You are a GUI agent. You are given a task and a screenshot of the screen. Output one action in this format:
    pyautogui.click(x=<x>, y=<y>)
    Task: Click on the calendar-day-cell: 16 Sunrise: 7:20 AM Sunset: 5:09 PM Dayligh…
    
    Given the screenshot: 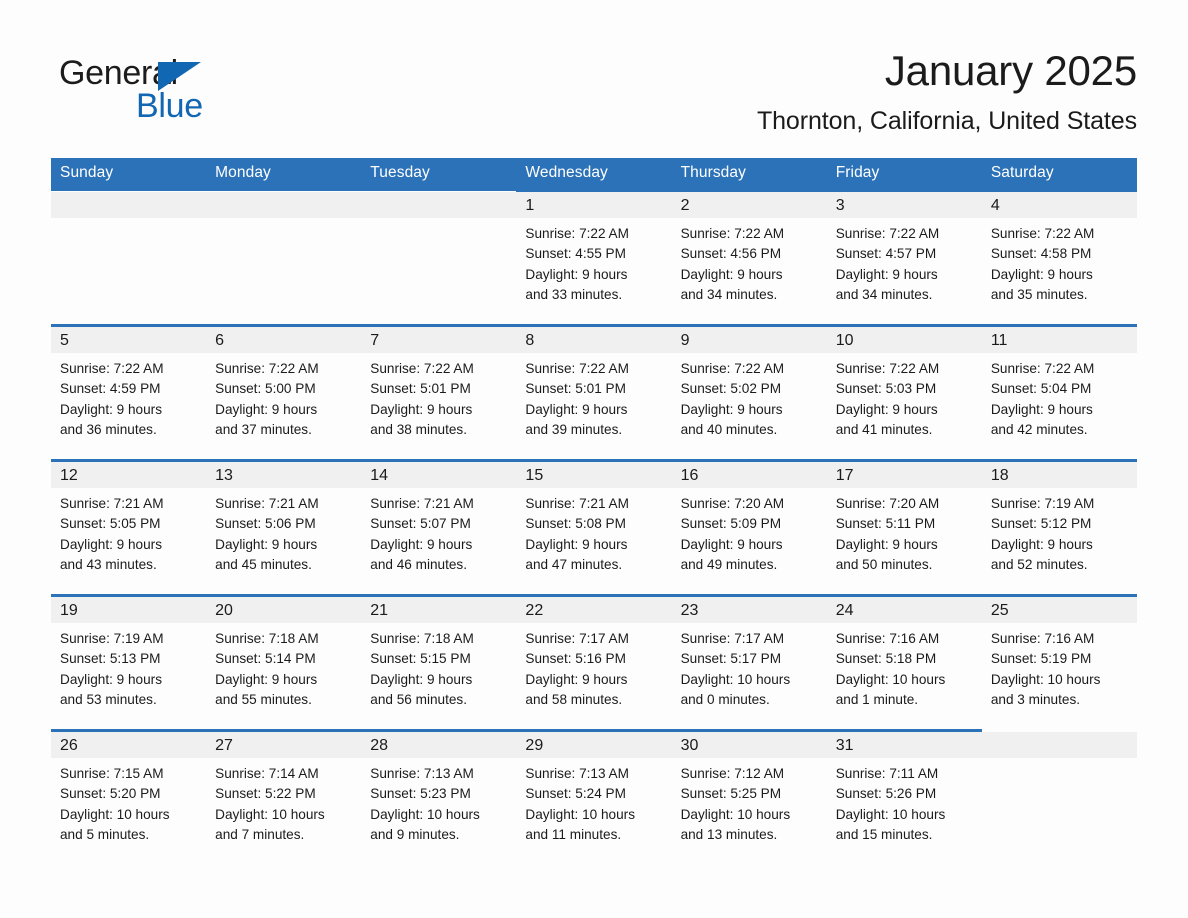 What is the action you would take?
    pyautogui.click(x=749, y=527)
    